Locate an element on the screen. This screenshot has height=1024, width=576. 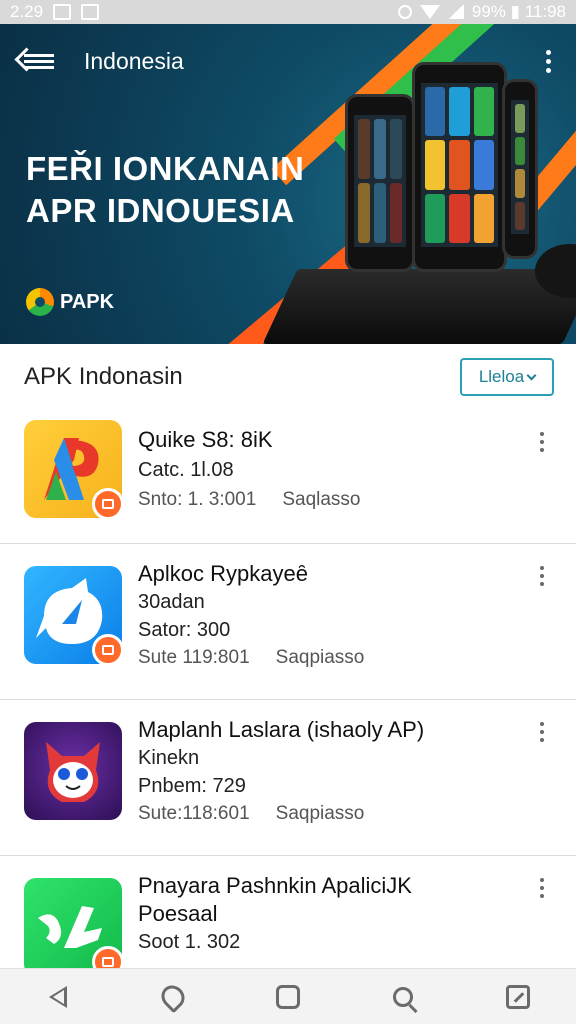
app-name: Maplanh Laslara (ishaoly AP) is located at coordinates (281, 729).